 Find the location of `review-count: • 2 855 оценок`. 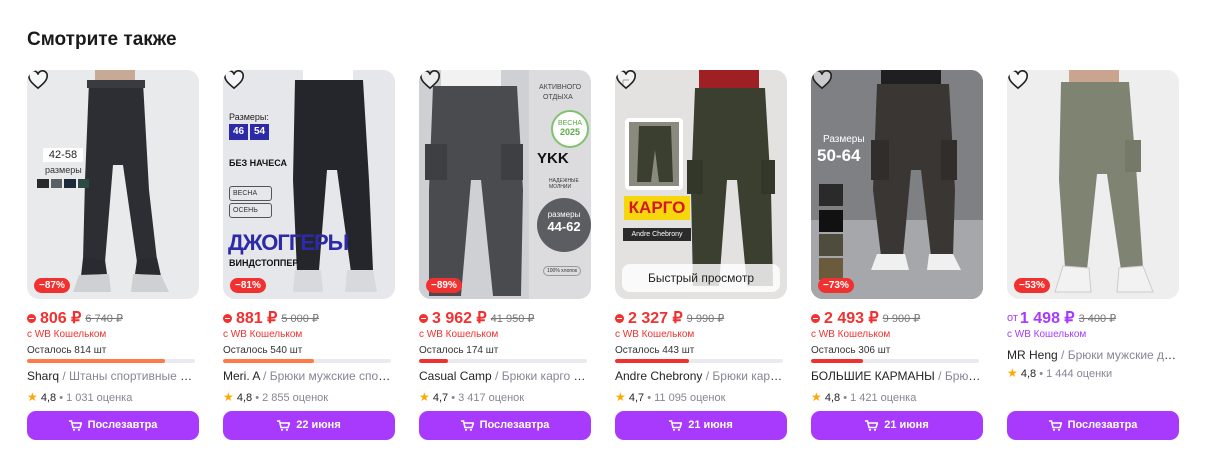

review-count: • 2 855 оценок is located at coordinates (292, 398).